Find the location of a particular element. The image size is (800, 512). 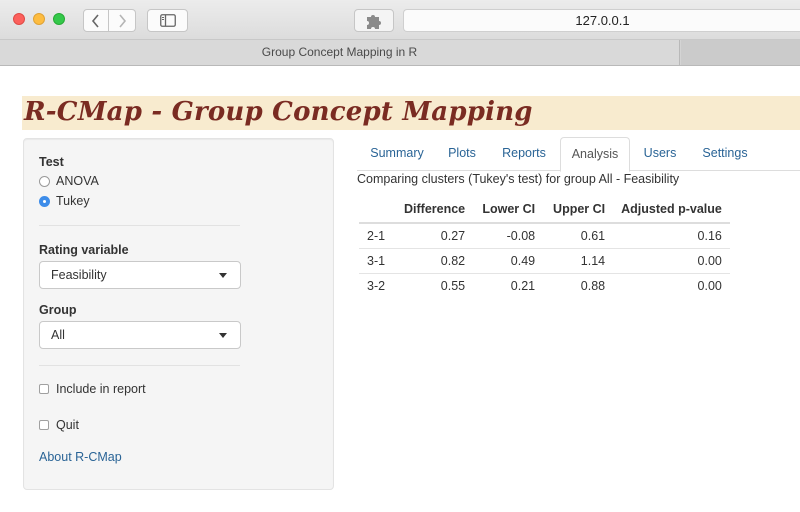

rating-variable-value: Feasibility is located at coordinates (79, 275).